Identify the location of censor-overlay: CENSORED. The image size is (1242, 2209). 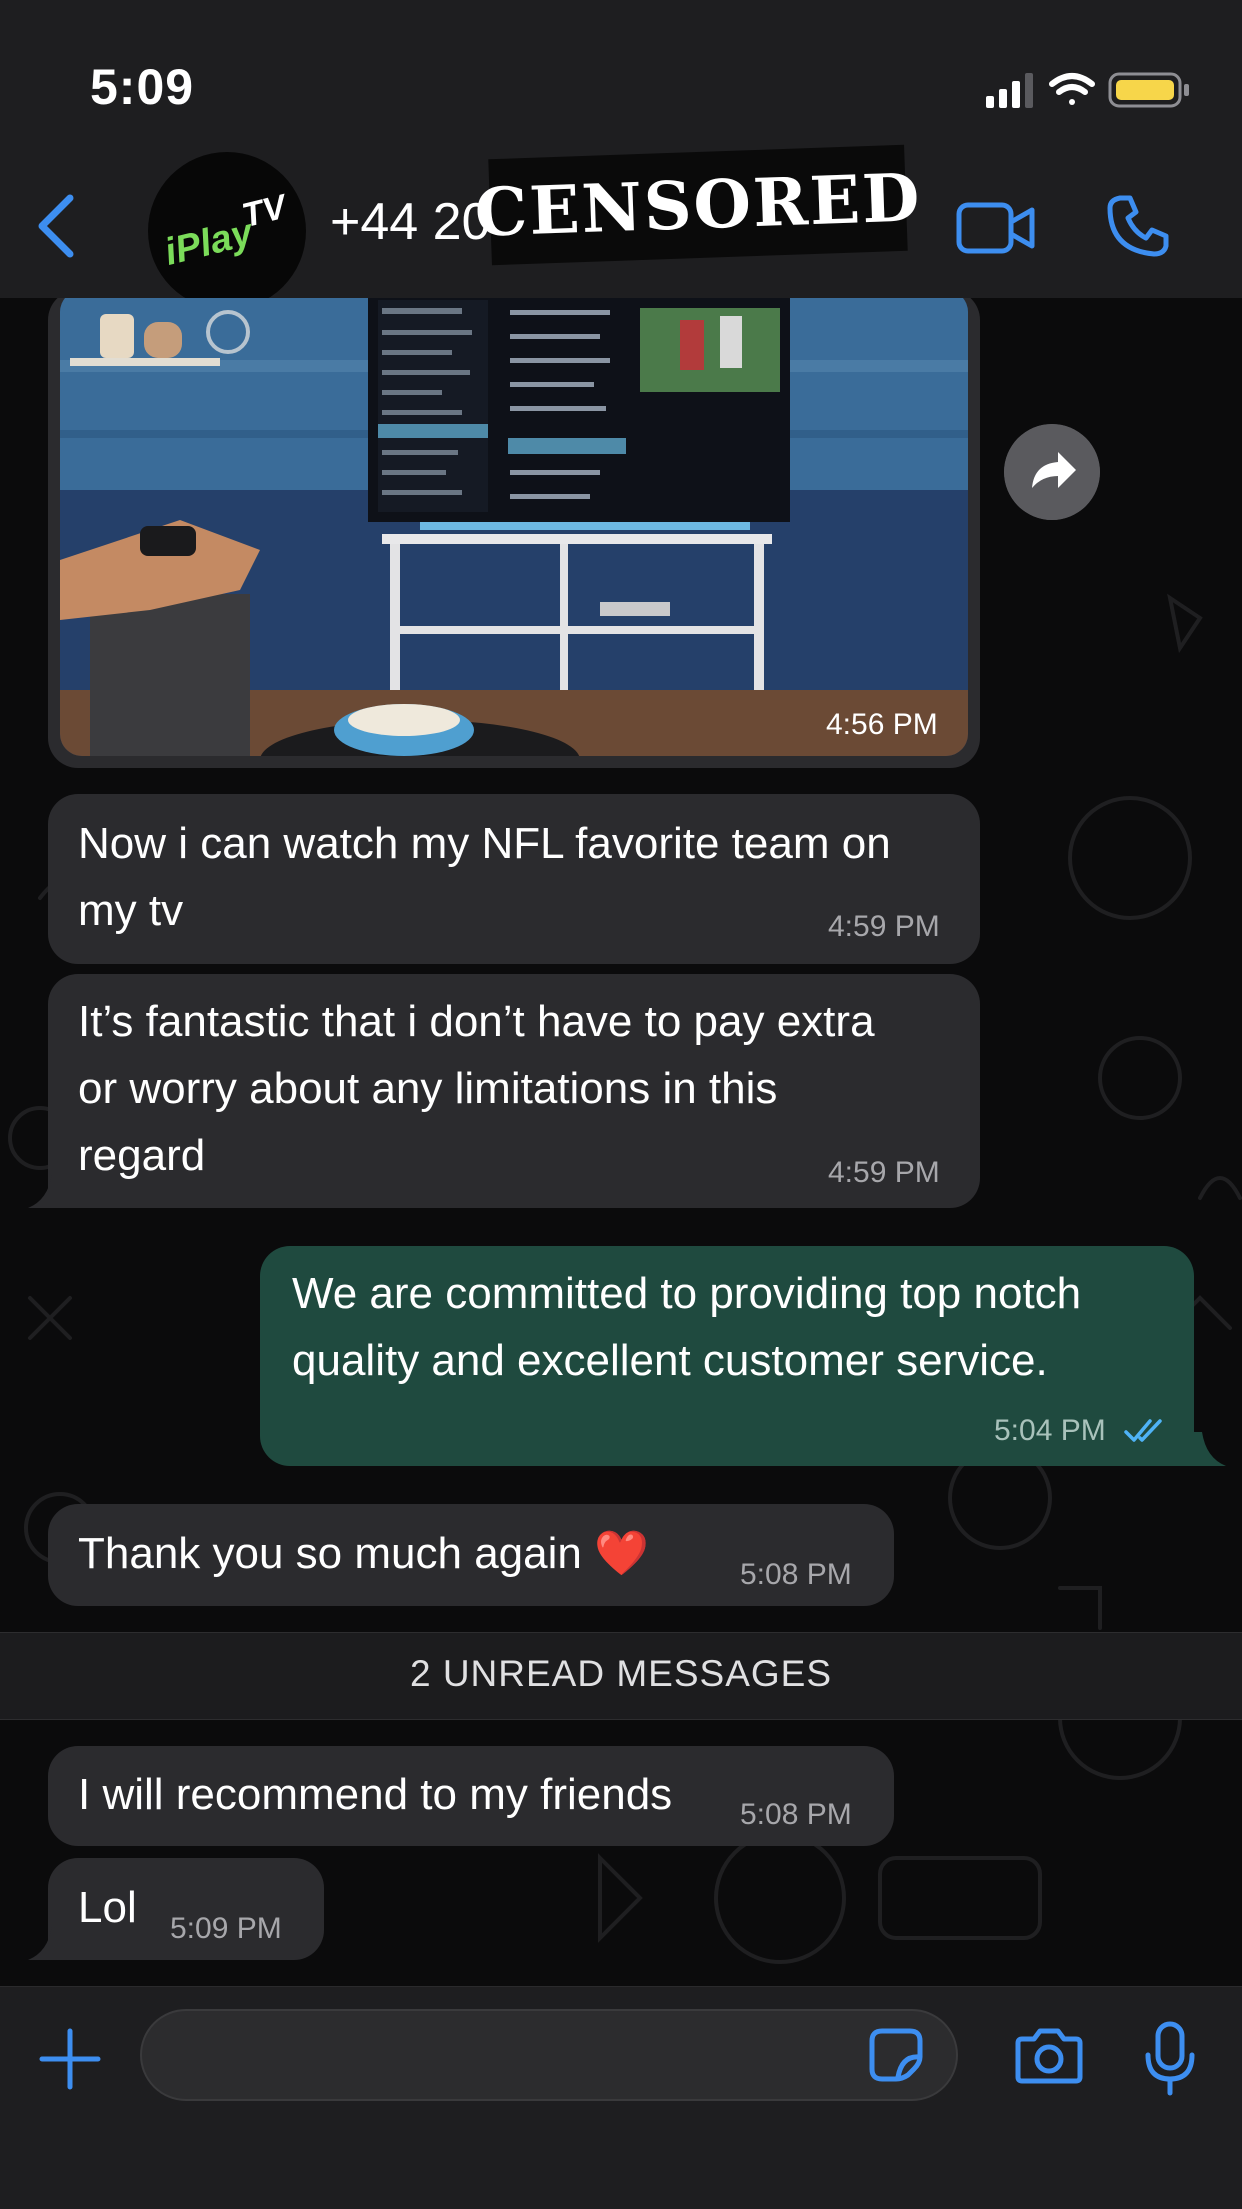
(698, 205).